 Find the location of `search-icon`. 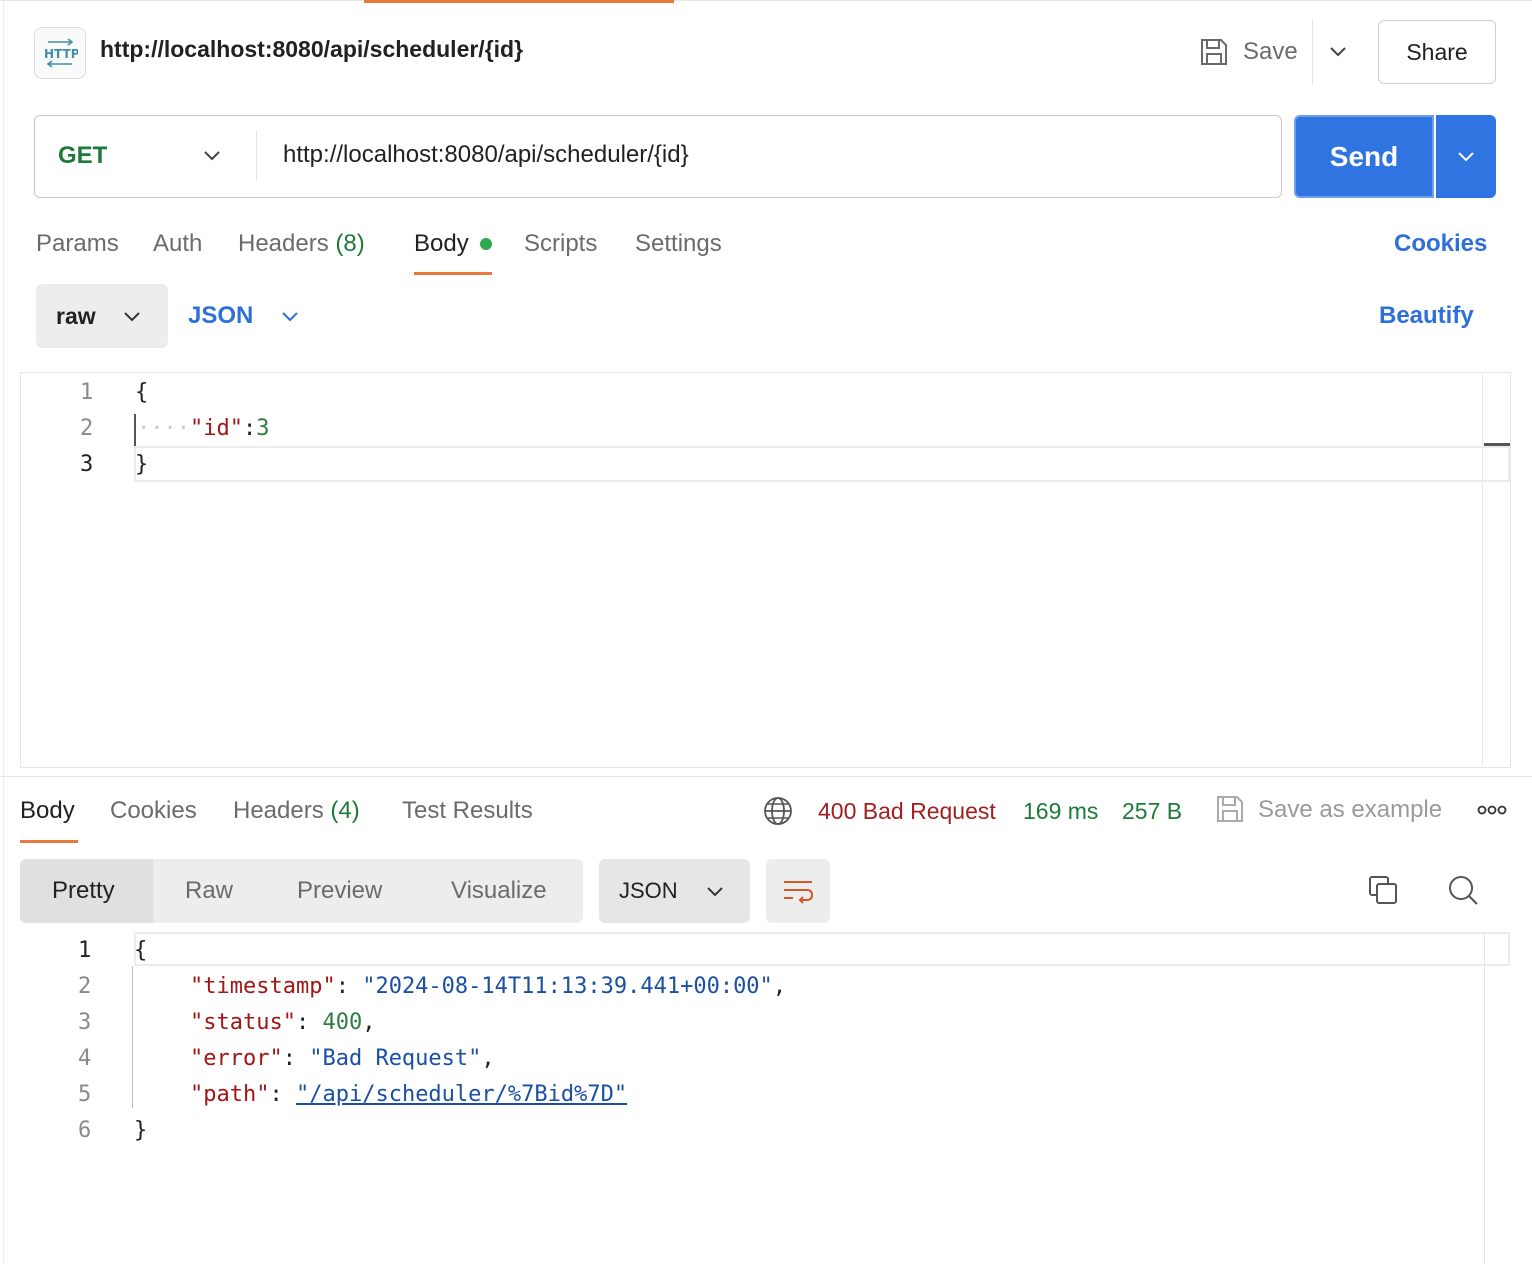

search-icon is located at coordinates (1463, 890).